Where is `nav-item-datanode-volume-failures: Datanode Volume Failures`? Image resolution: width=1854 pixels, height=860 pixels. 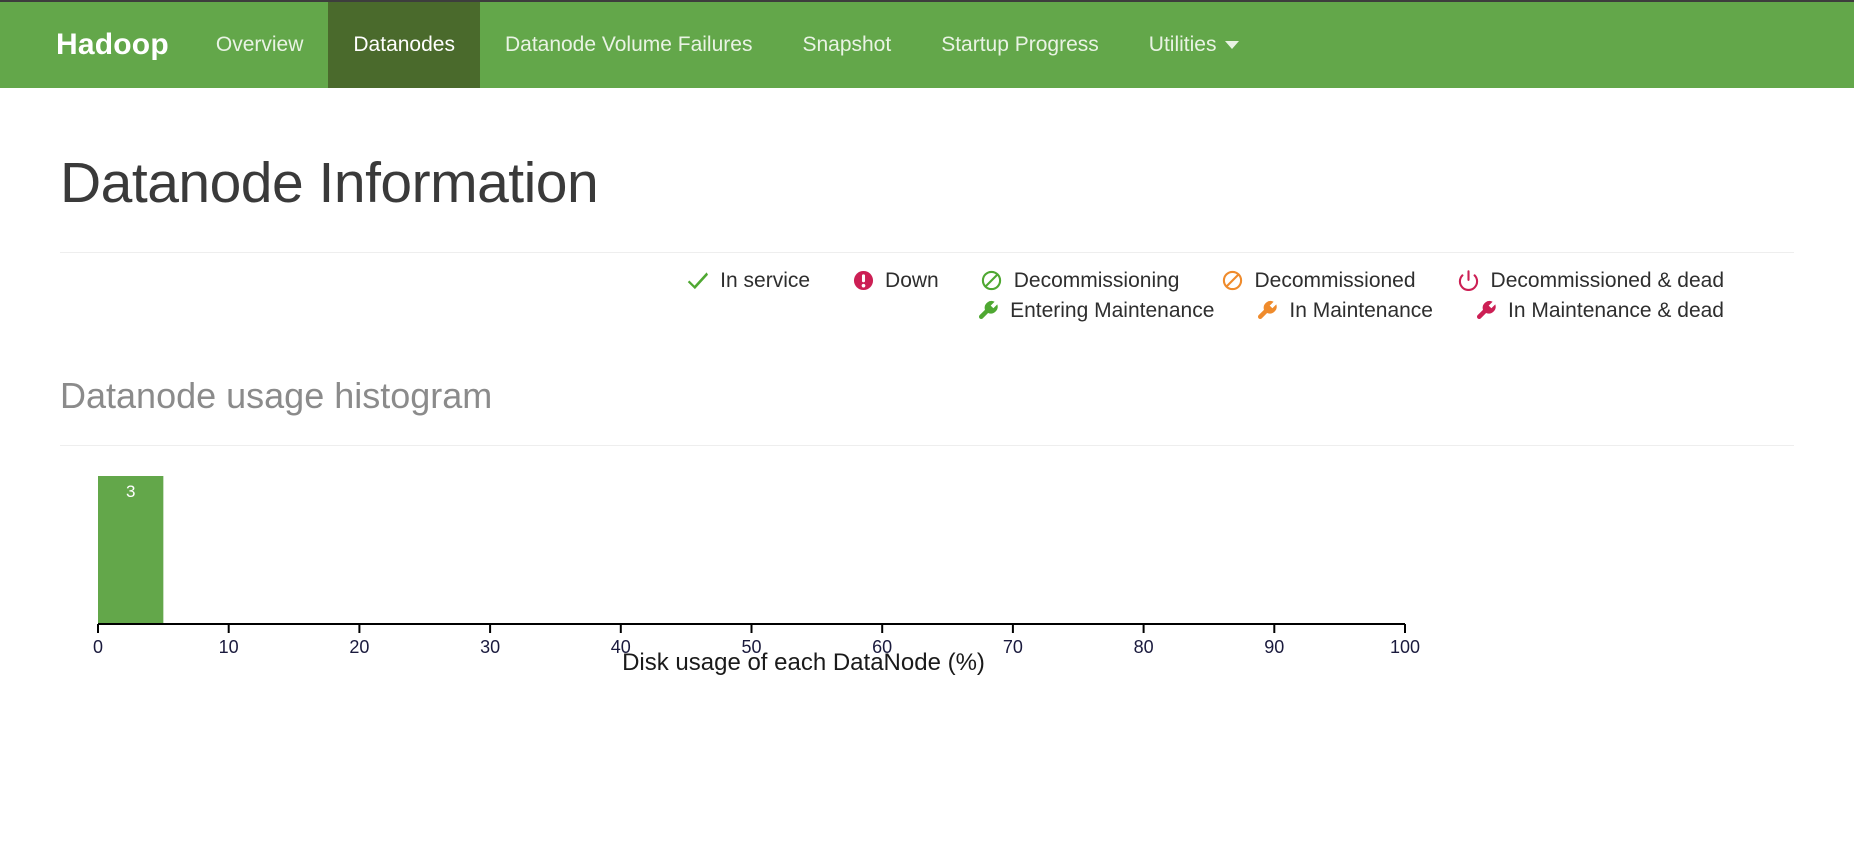
nav-item-datanode-volume-failures: Datanode Volume Failures is located at coordinates (628, 45).